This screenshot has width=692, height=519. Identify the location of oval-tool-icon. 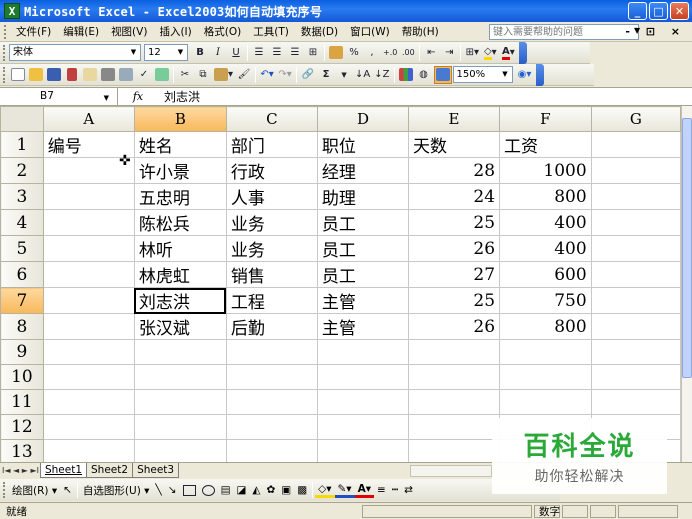
(208, 490).